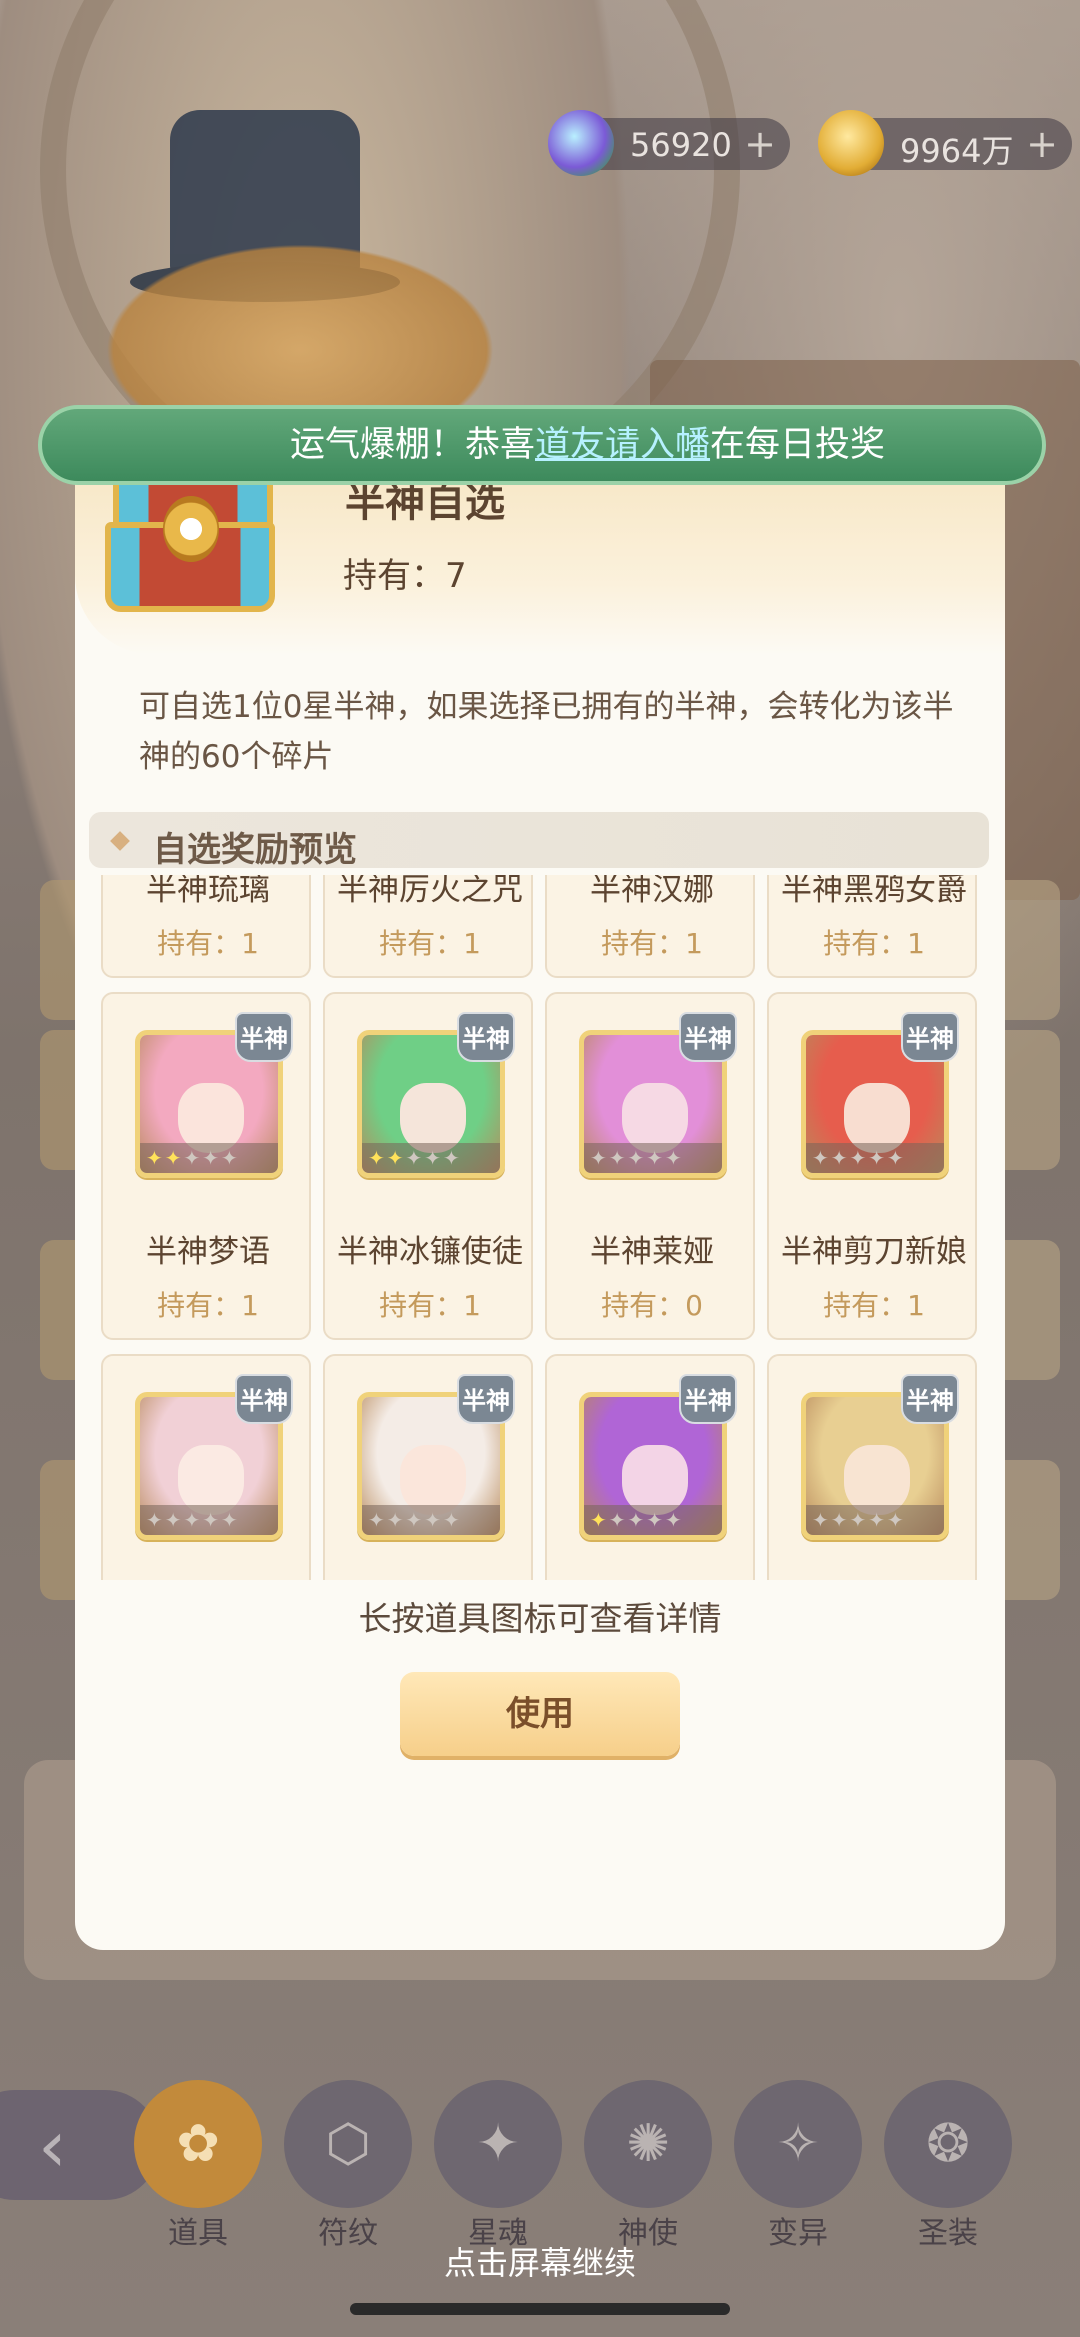 This screenshot has width=1080, height=2337. What do you see at coordinates (872, 926) in the screenshot?
I see `reward-card: ✦✦✦✦✦半神半神黑鸦女爵持有：1` at bounding box center [872, 926].